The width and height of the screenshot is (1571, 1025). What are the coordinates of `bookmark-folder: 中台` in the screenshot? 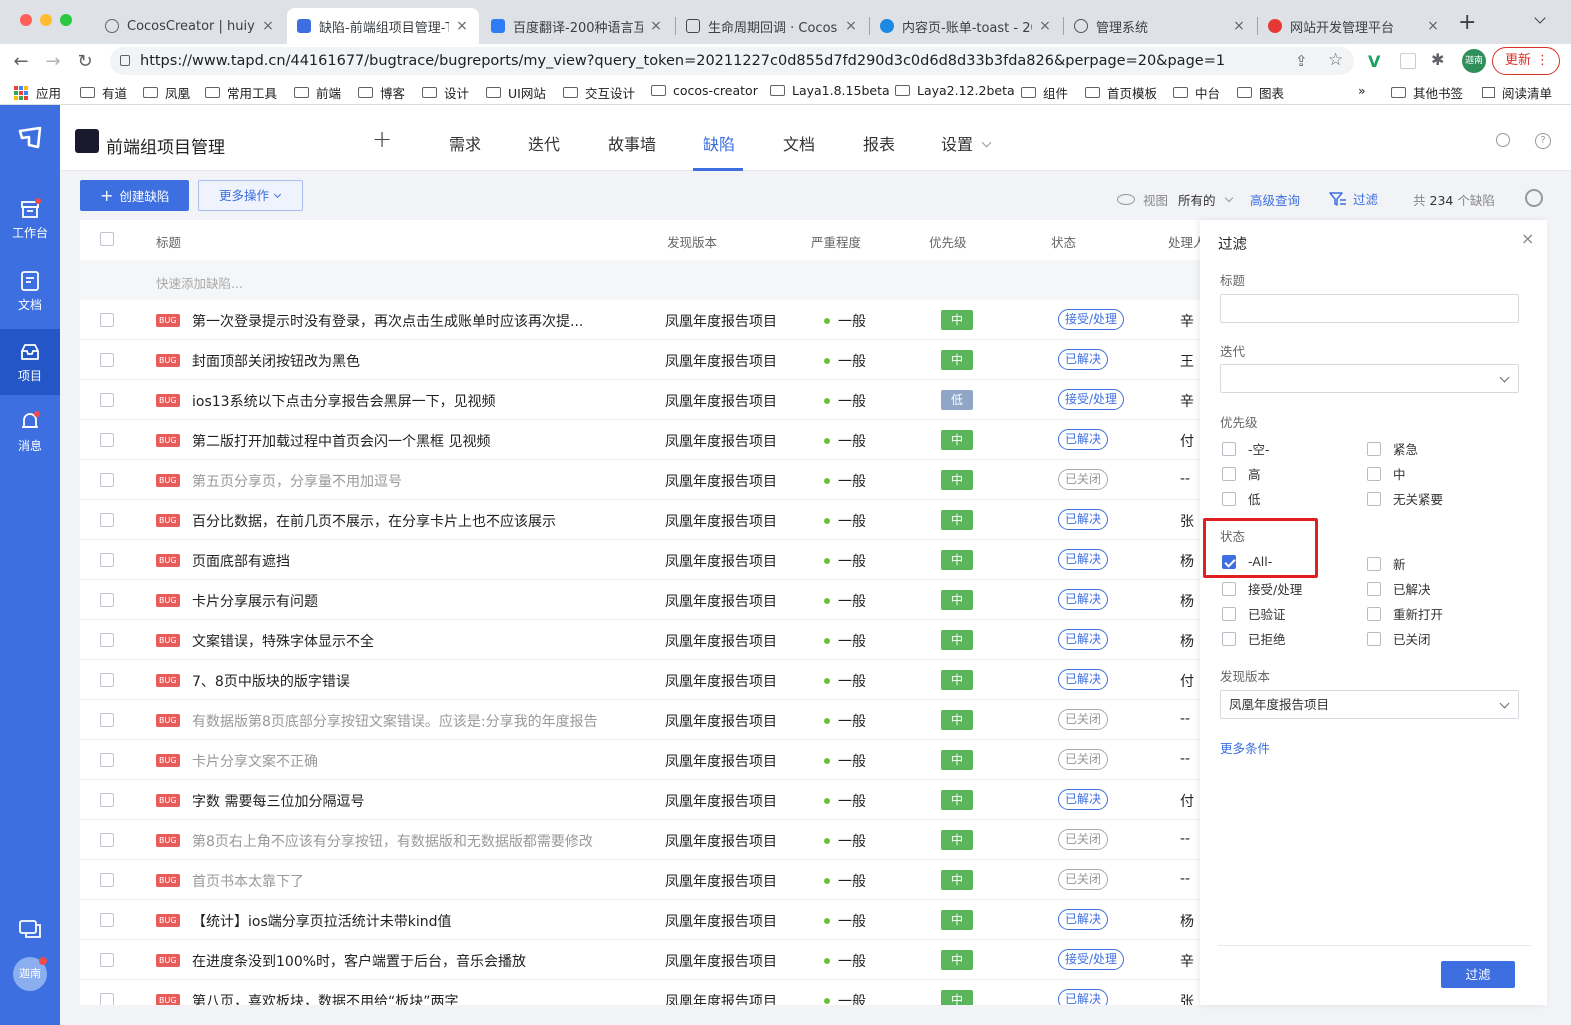 It's located at (1196, 92).